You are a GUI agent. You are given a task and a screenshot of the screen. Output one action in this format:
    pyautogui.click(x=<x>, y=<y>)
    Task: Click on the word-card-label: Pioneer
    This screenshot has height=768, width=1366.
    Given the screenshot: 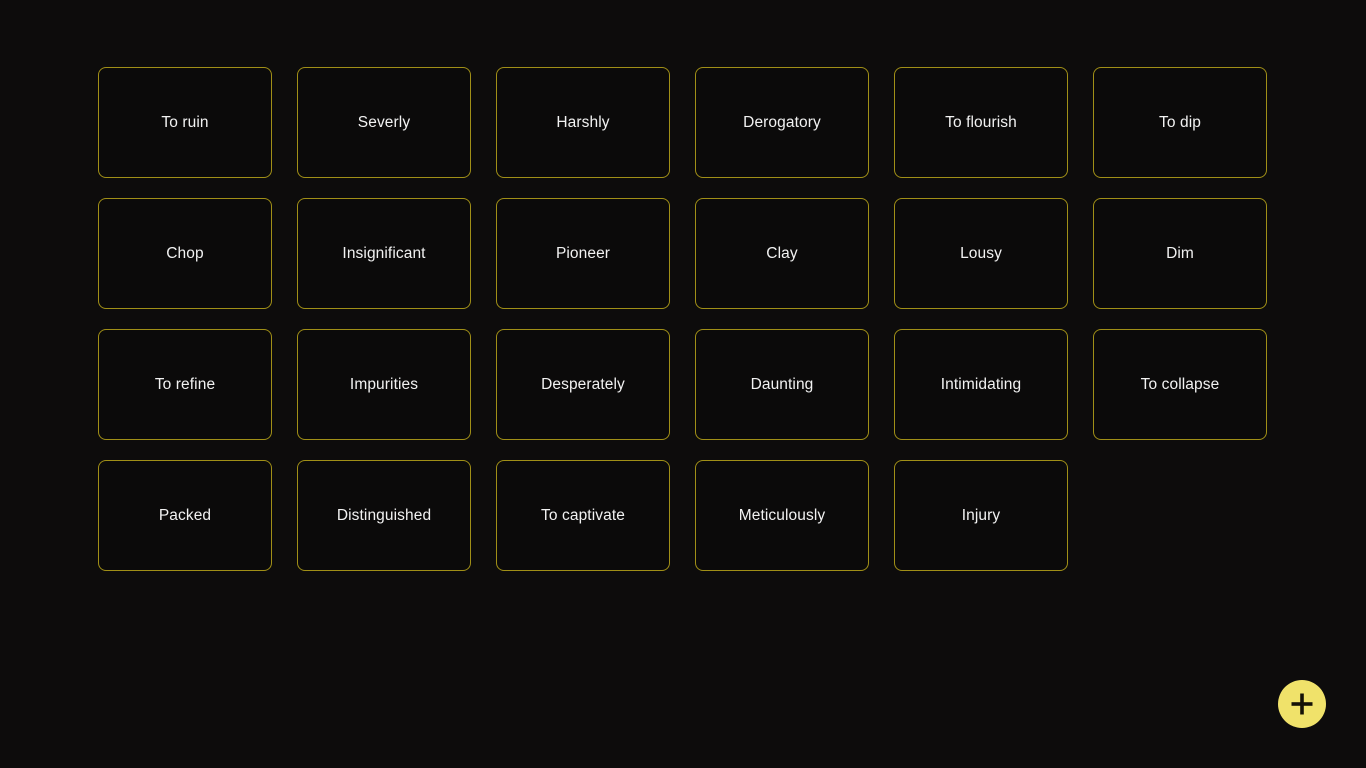 What is the action you would take?
    pyautogui.click(x=583, y=253)
    